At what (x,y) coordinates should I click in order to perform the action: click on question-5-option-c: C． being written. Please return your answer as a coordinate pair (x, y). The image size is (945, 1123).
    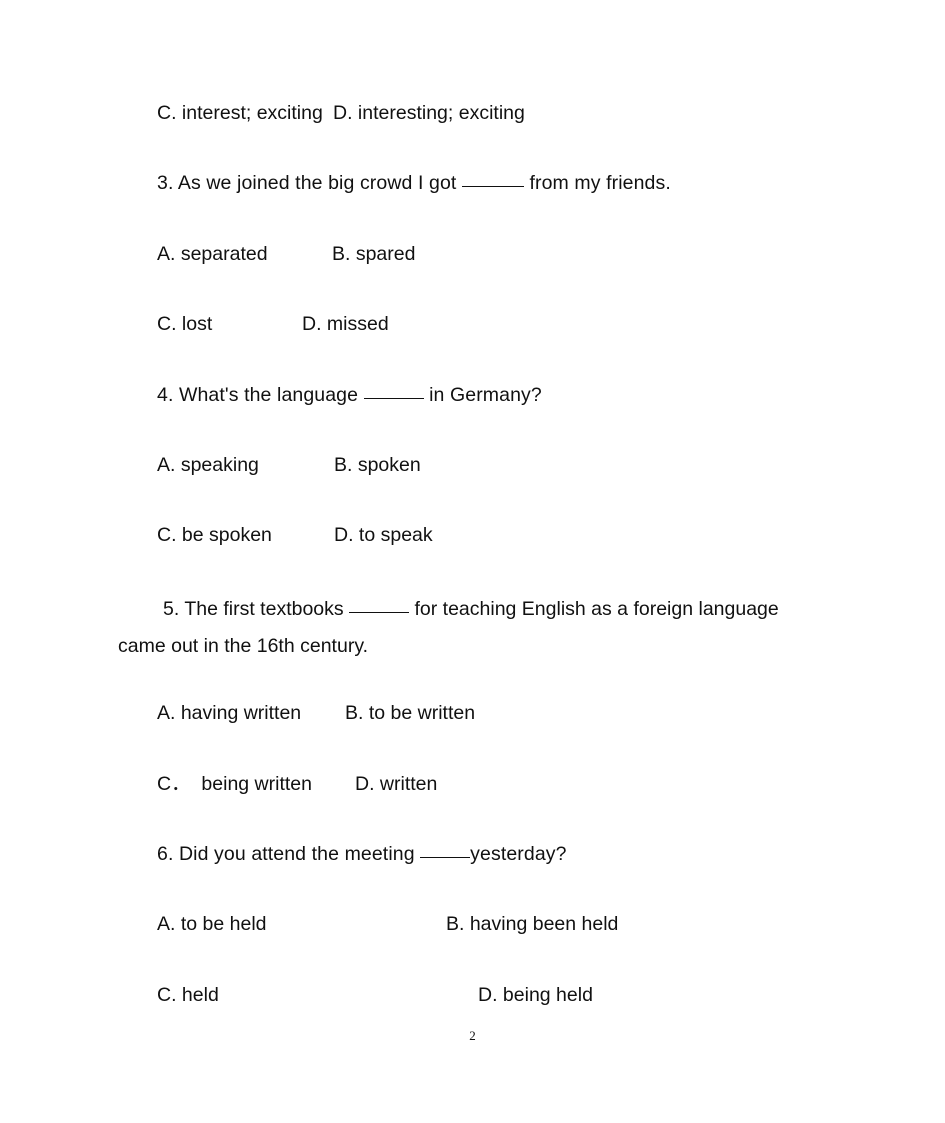
    Looking at the image, I should click on (234, 784).